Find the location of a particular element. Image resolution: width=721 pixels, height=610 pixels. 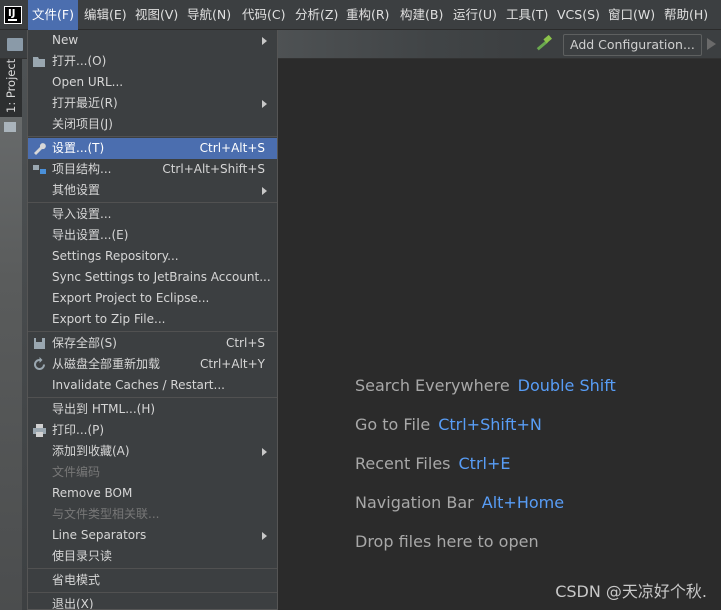

hint-key: Double Shift is located at coordinates (566, 385).